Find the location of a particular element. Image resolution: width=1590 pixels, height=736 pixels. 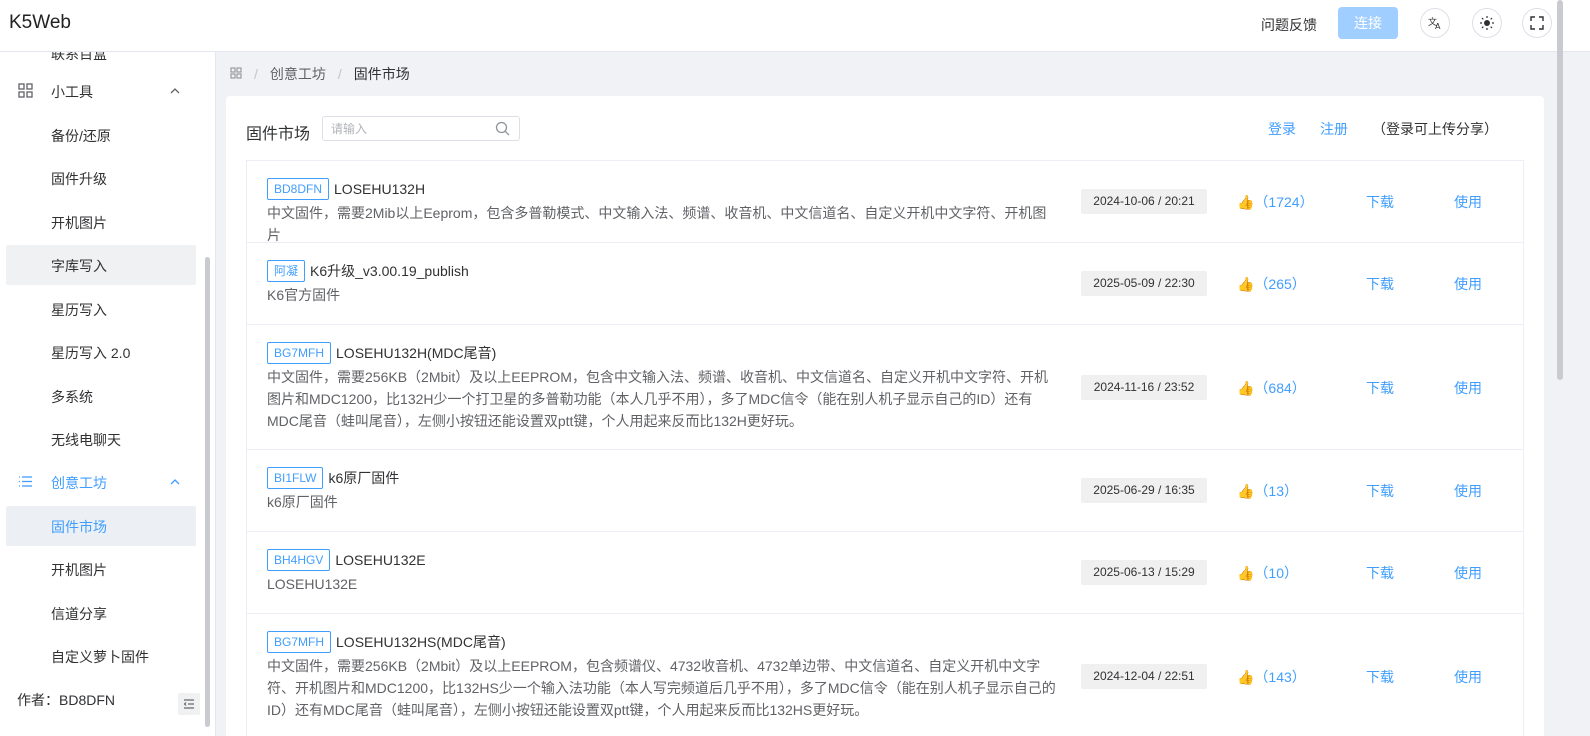

sidebar-item-boot-image: 开机图片 is located at coordinates (101, 222).